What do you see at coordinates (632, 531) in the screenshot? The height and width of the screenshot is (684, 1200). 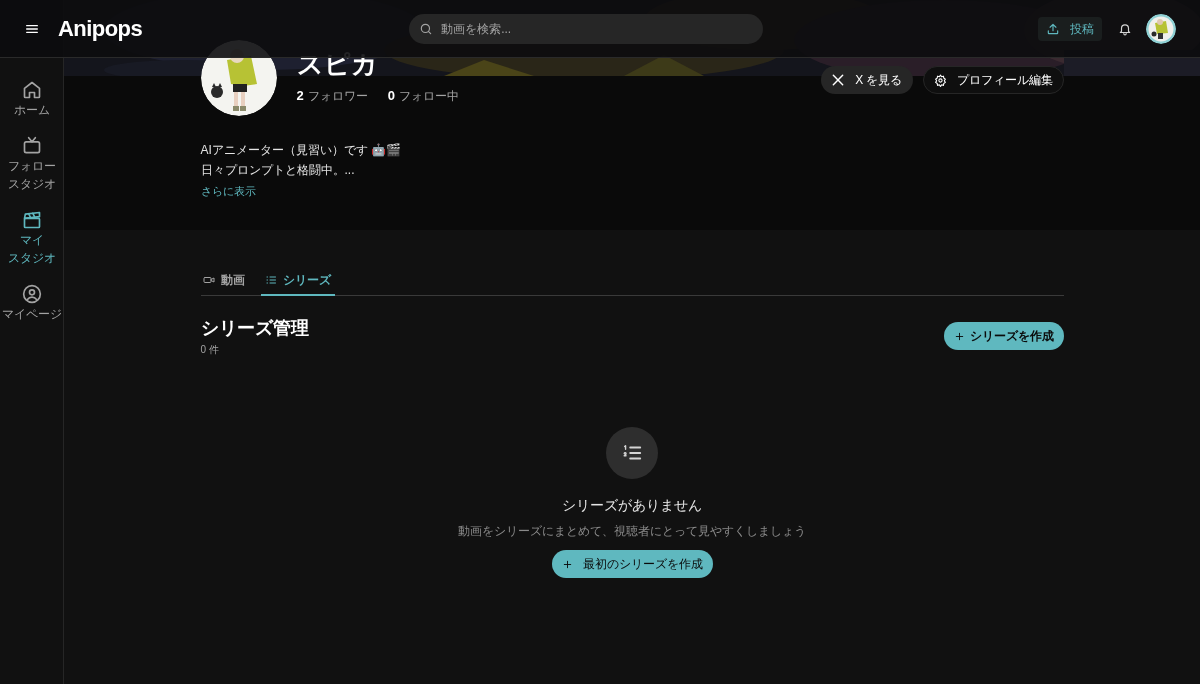 I see `empty-state-message: 動画をシリーズにまとめて、視聴者にとって見やすくしましょう` at bounding box center [632, 531].